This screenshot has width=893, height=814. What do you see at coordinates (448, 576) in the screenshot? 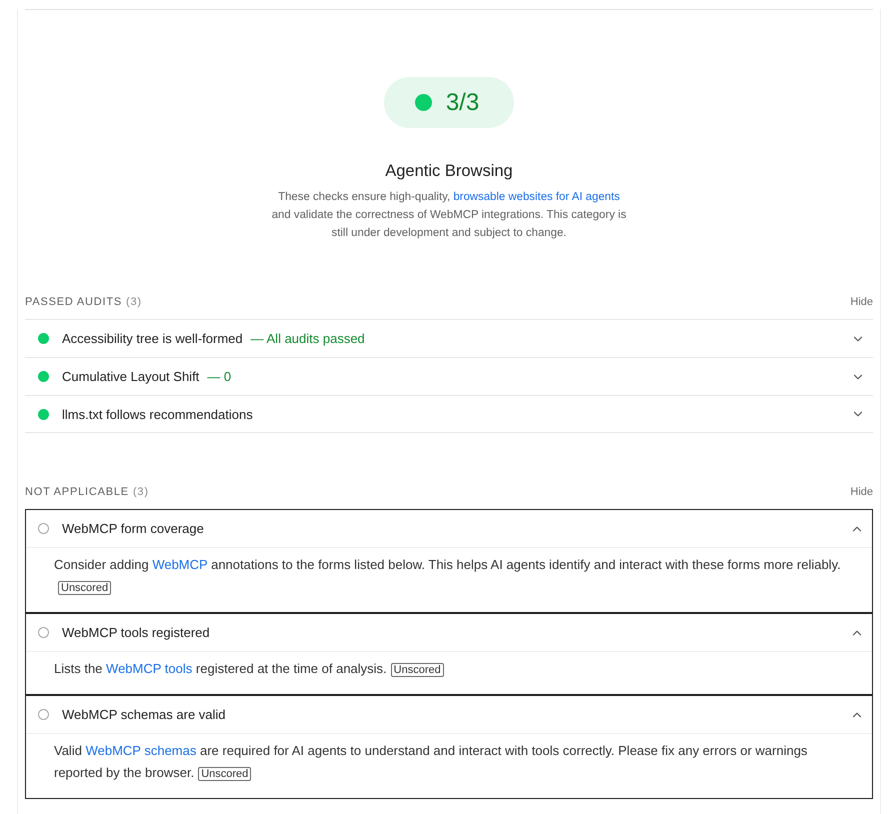
I see `audit-description: Consider adding WebMCP annotations to the forms listed below. This helps AI agents identify and interact with these forms more reliably. Unscored` at bounding box center [448, 576].